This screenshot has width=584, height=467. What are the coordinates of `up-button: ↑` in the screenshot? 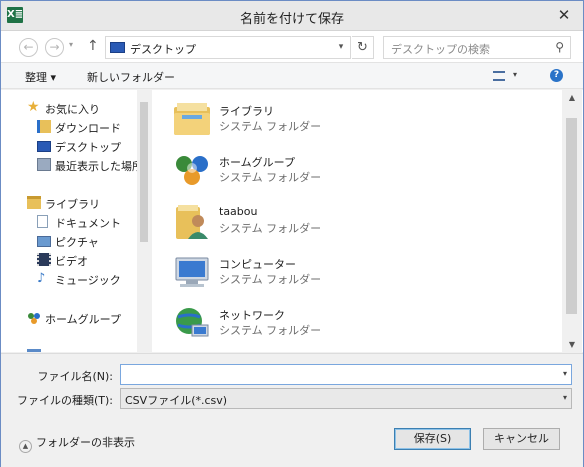 It's located at (93, 46).